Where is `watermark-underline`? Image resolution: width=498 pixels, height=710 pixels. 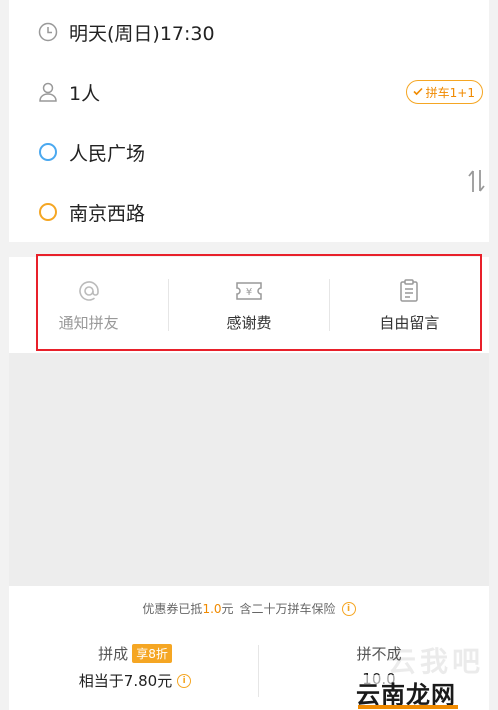 watermark-underline is located at coordinates (408, 707).